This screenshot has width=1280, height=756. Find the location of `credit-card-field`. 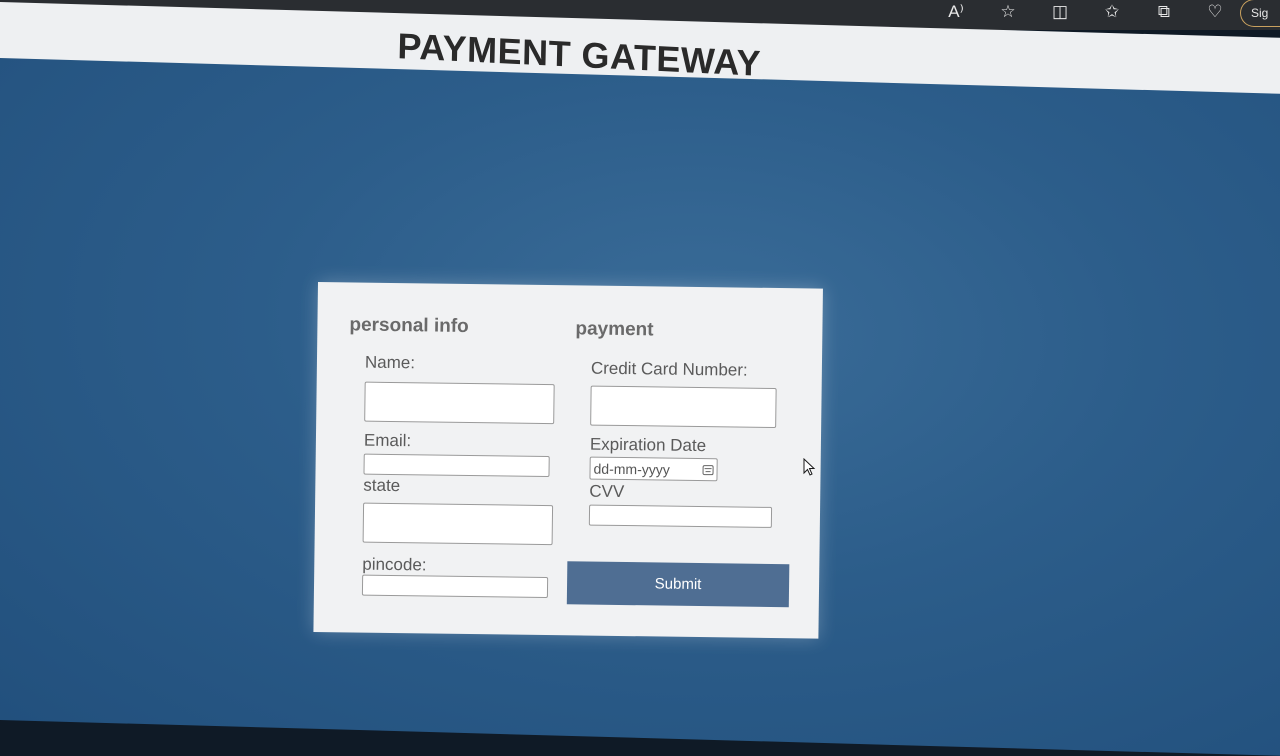

credit-card-field is located at coordinates (683, 407).